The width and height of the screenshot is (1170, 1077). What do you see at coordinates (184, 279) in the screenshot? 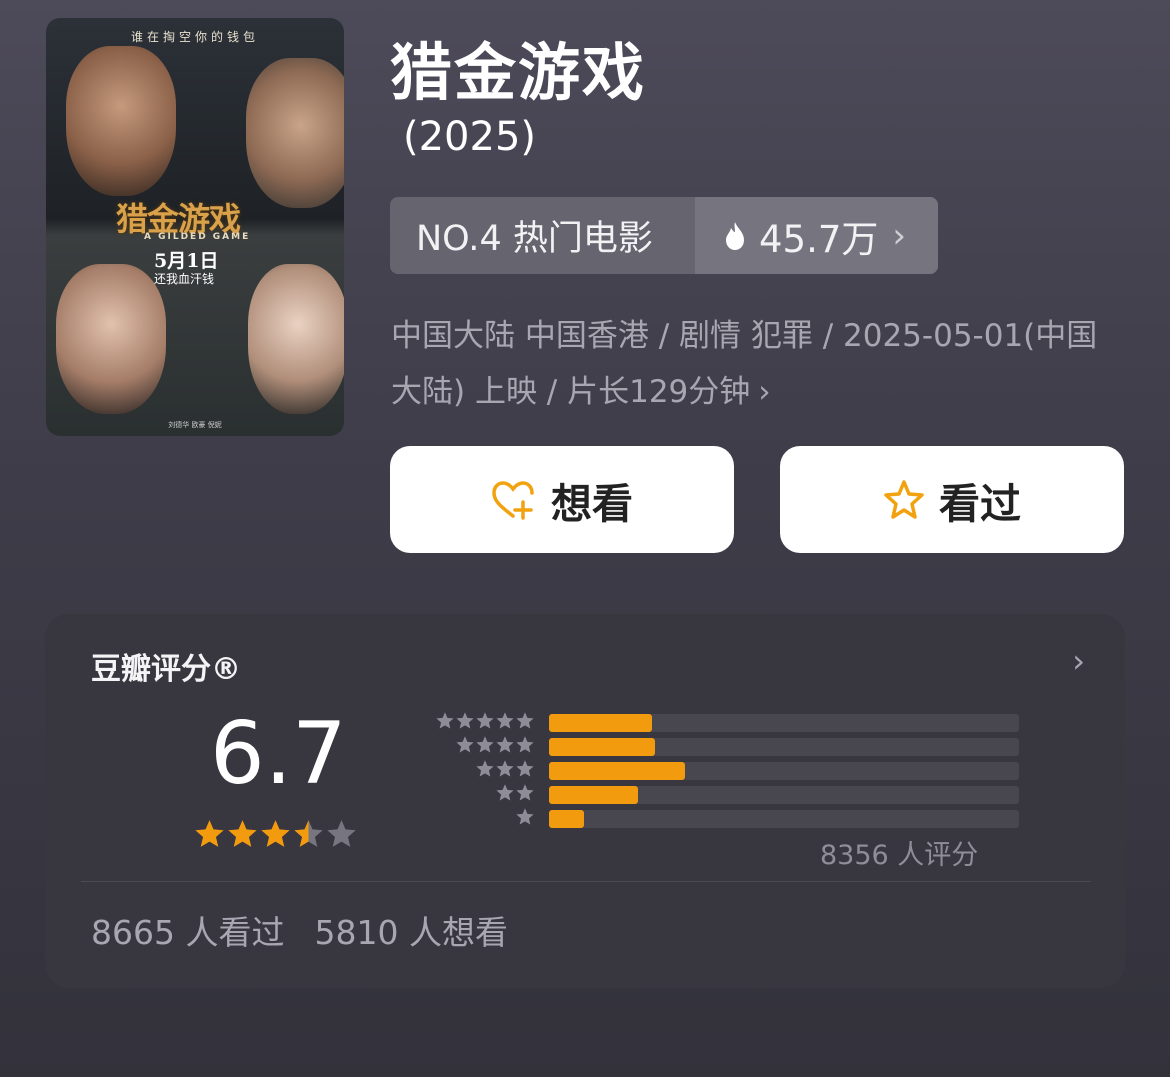
I see `poster-slogan: 还我血汗钱` at bounding box center [184, 279].